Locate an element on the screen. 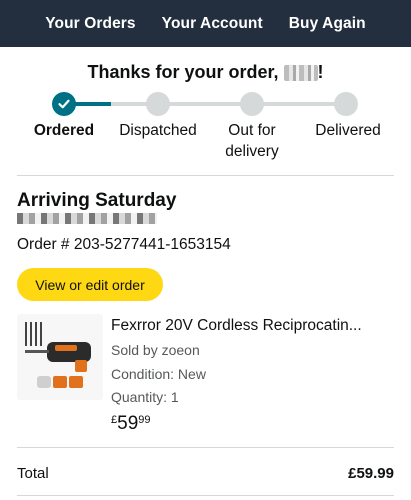  product-seller: Sold by zoeon is located at coordinates (155, 350).